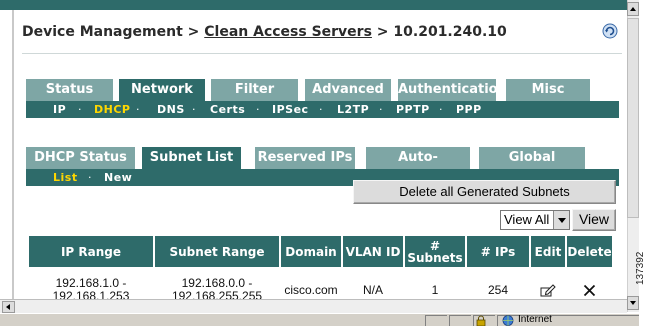 This screenshot has height=326, width=650. What do you see at coordinates (290, 109) in the screenshot?
I see `subtab-ipsec: IPSec` at bounding box center [290, 109].